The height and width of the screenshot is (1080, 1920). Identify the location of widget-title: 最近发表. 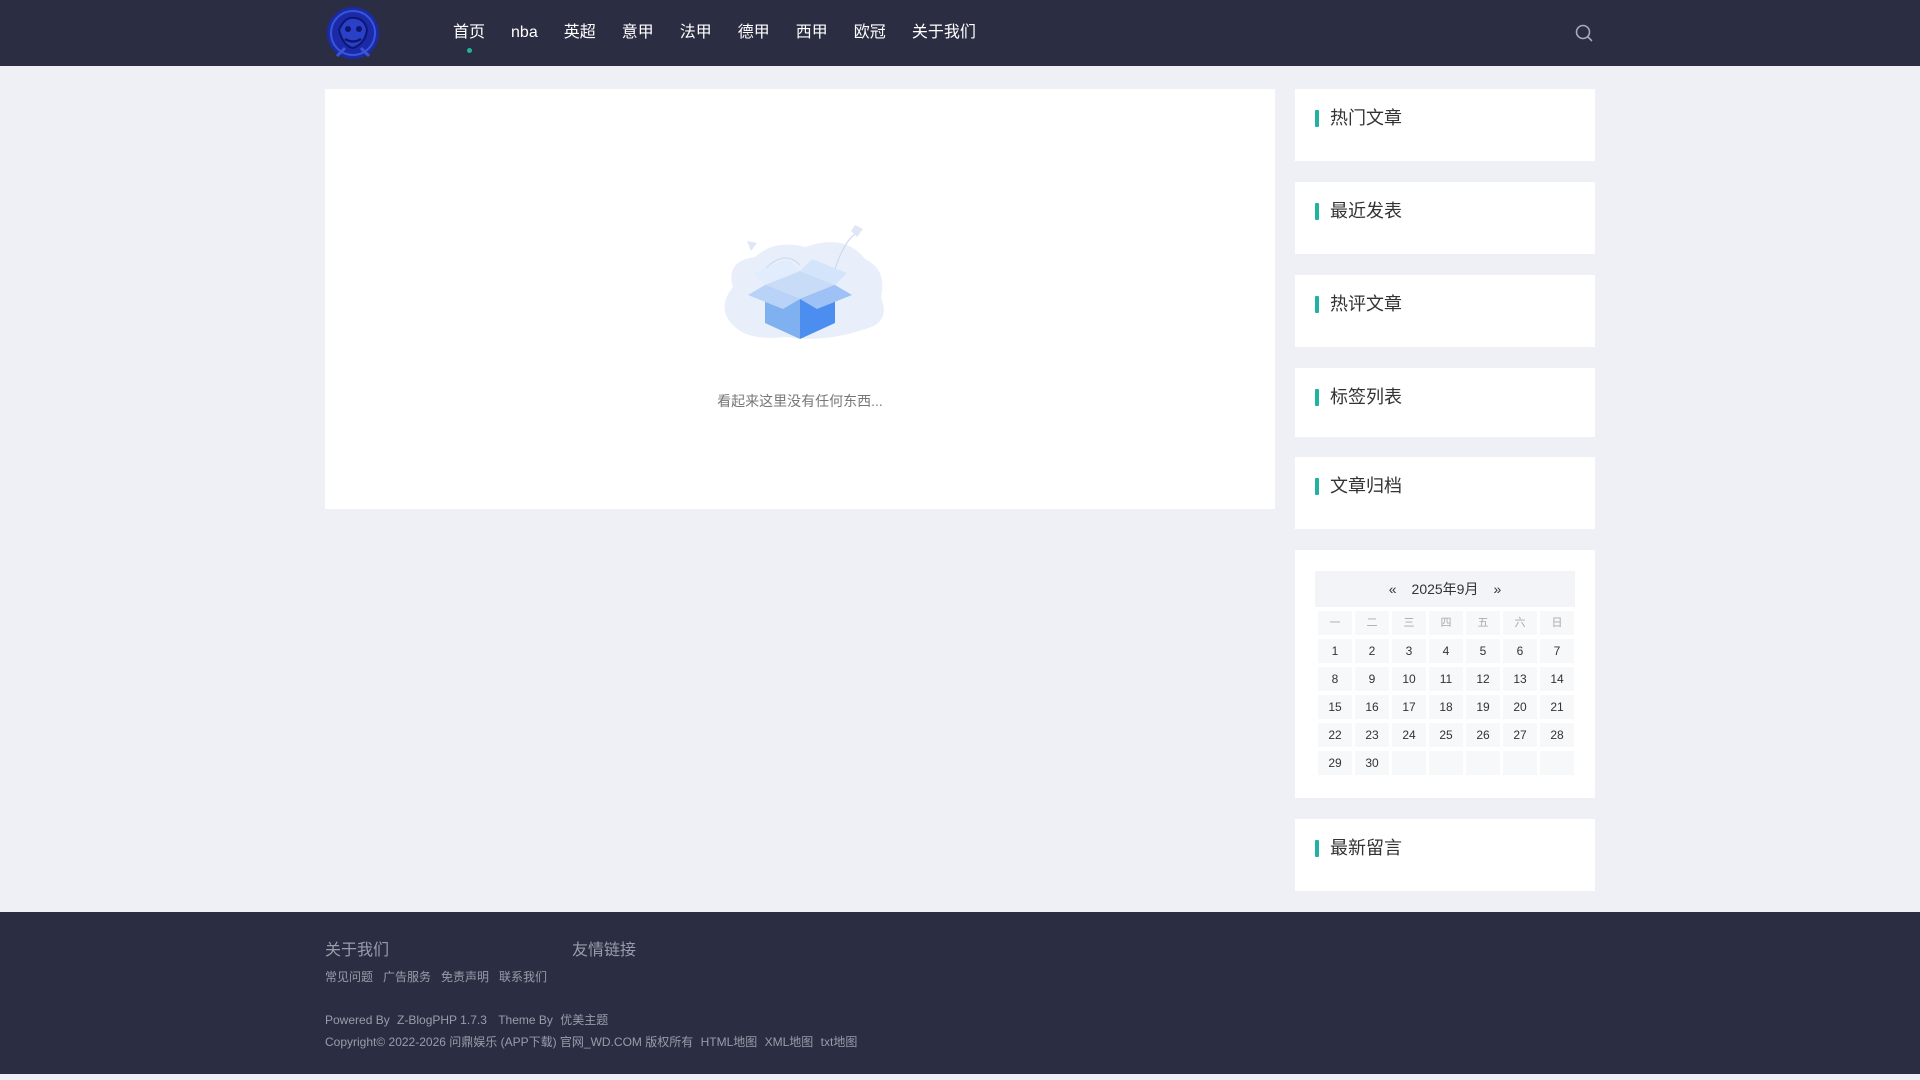
(1358, 211).